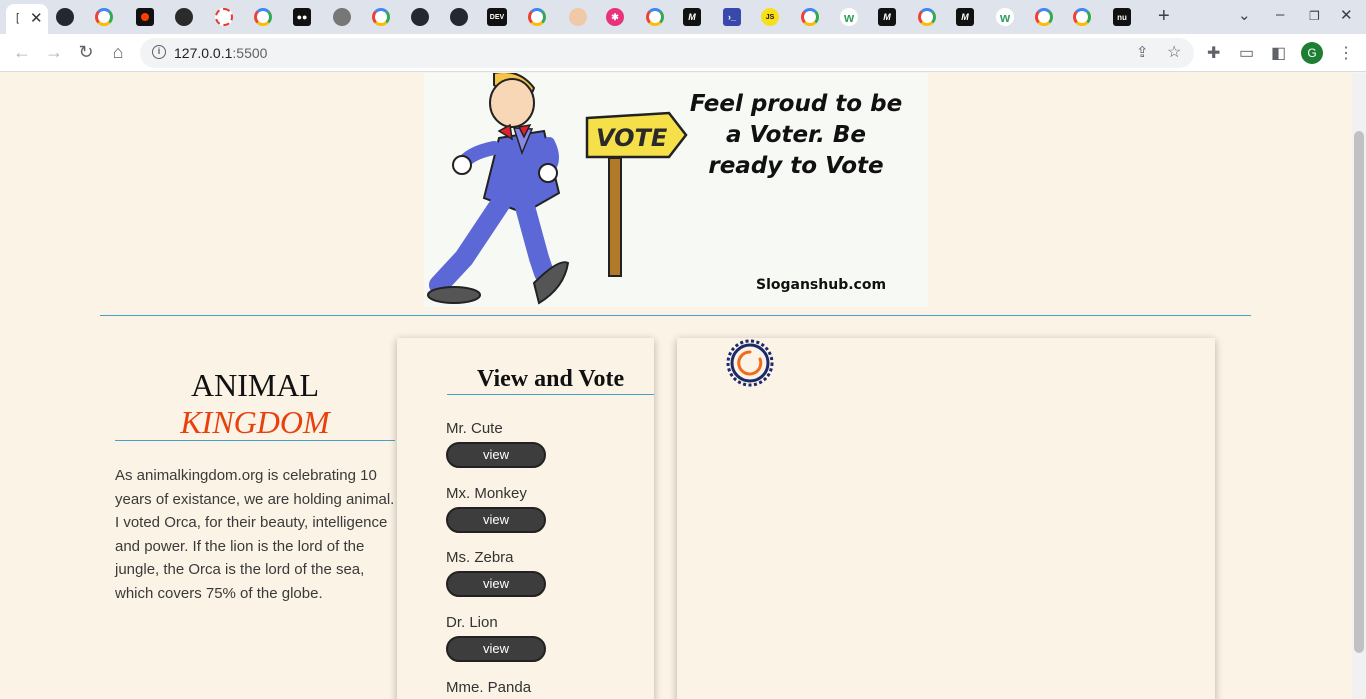  Describe the element at coordinates (145, 17) in the screenshot. I see `record-tab-icon` at that location.